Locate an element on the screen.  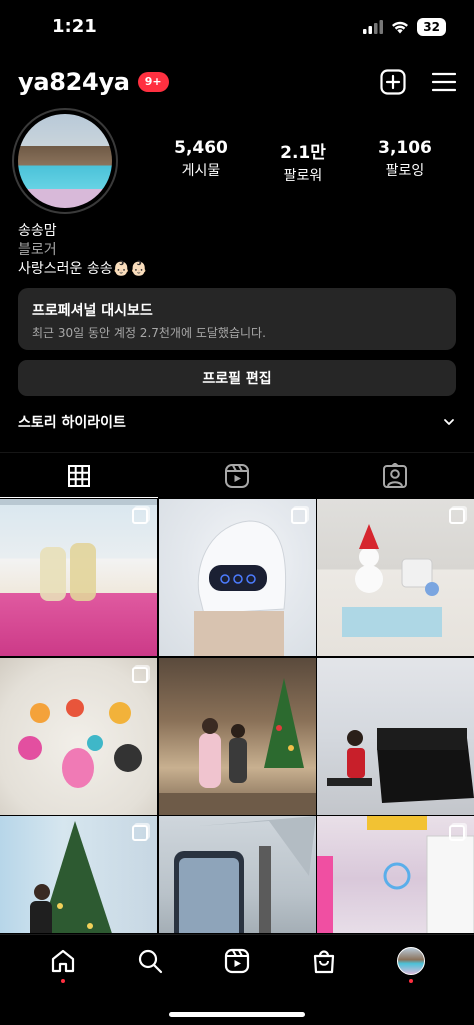
dashboard-title: 프로페셔널 대시보드 is located at coordinates (92, 311).